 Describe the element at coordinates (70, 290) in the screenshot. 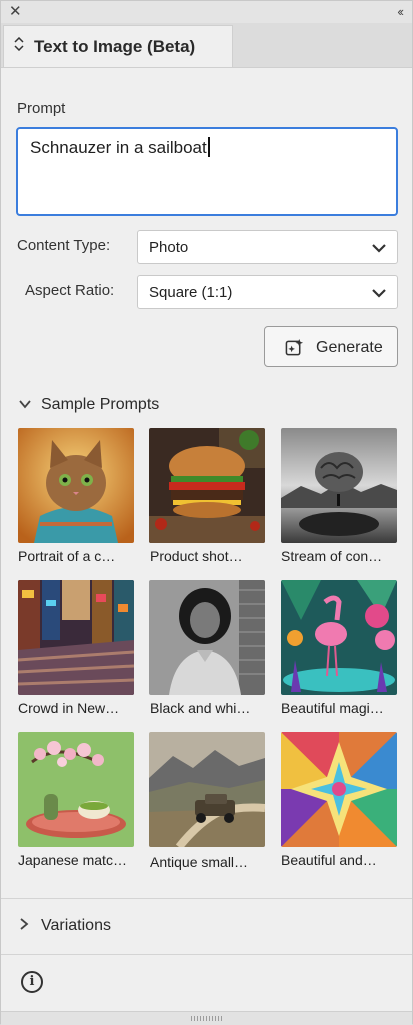

I see `aspect-ratio-label: Aspect Ratio:` at that location.